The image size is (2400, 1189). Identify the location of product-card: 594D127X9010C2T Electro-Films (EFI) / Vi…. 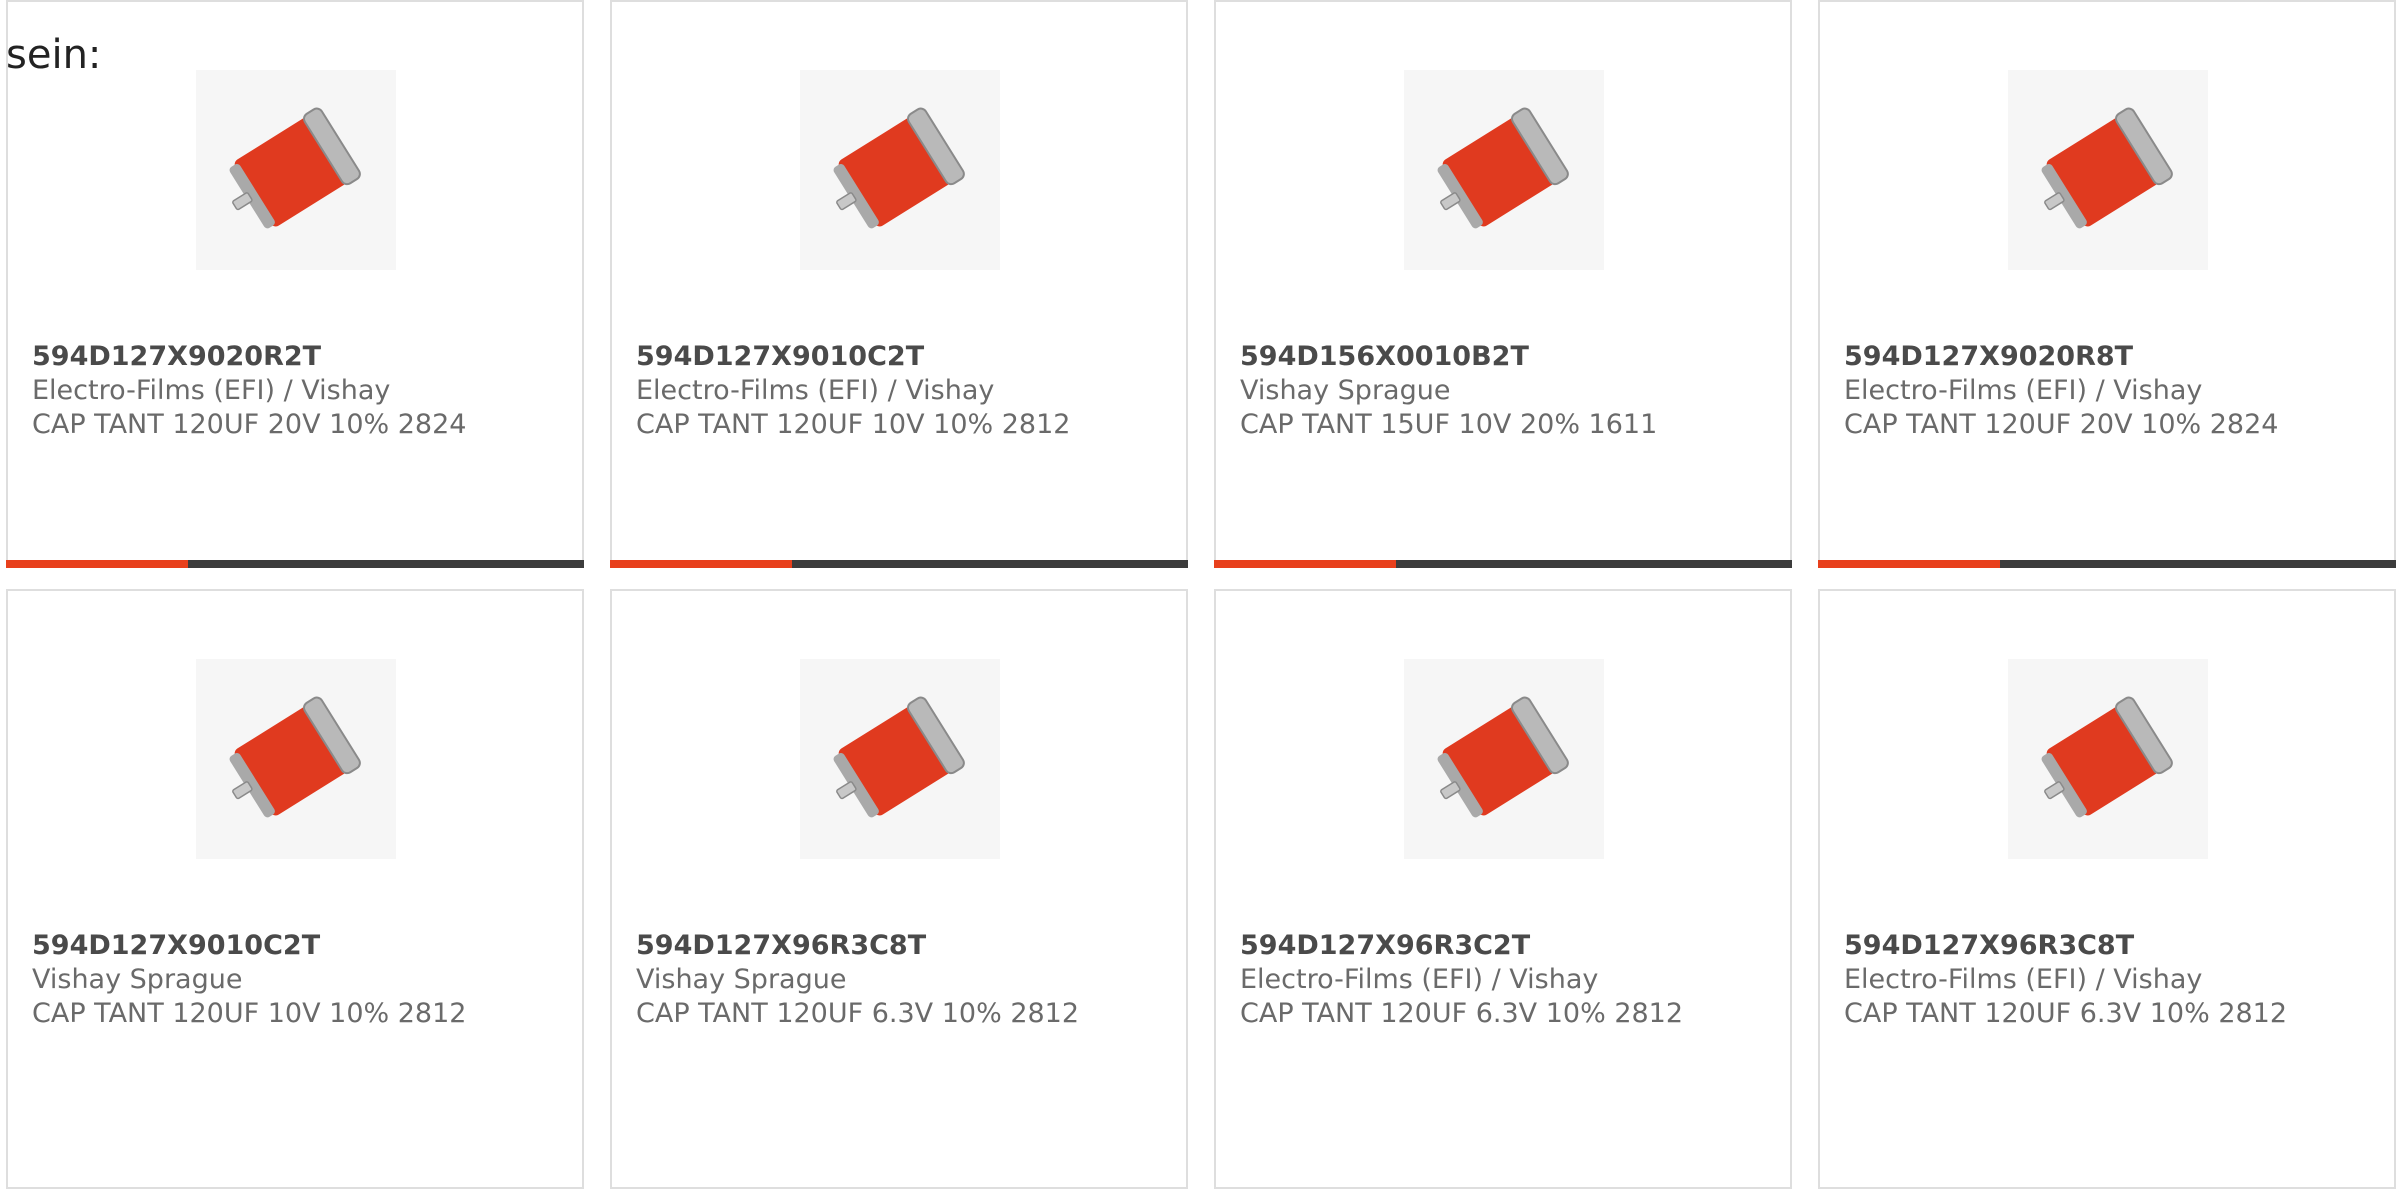
(899, 284).